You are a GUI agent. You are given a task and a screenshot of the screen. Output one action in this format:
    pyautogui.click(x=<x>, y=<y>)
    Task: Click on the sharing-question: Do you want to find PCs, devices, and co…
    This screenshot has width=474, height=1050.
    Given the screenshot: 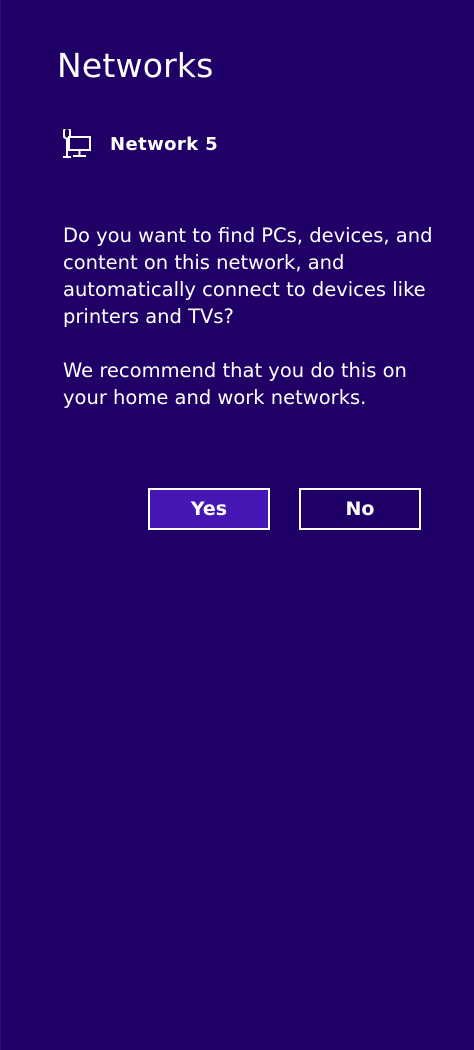 What is the action you would take?
    pyautogui.click(x=248, y=276)
    